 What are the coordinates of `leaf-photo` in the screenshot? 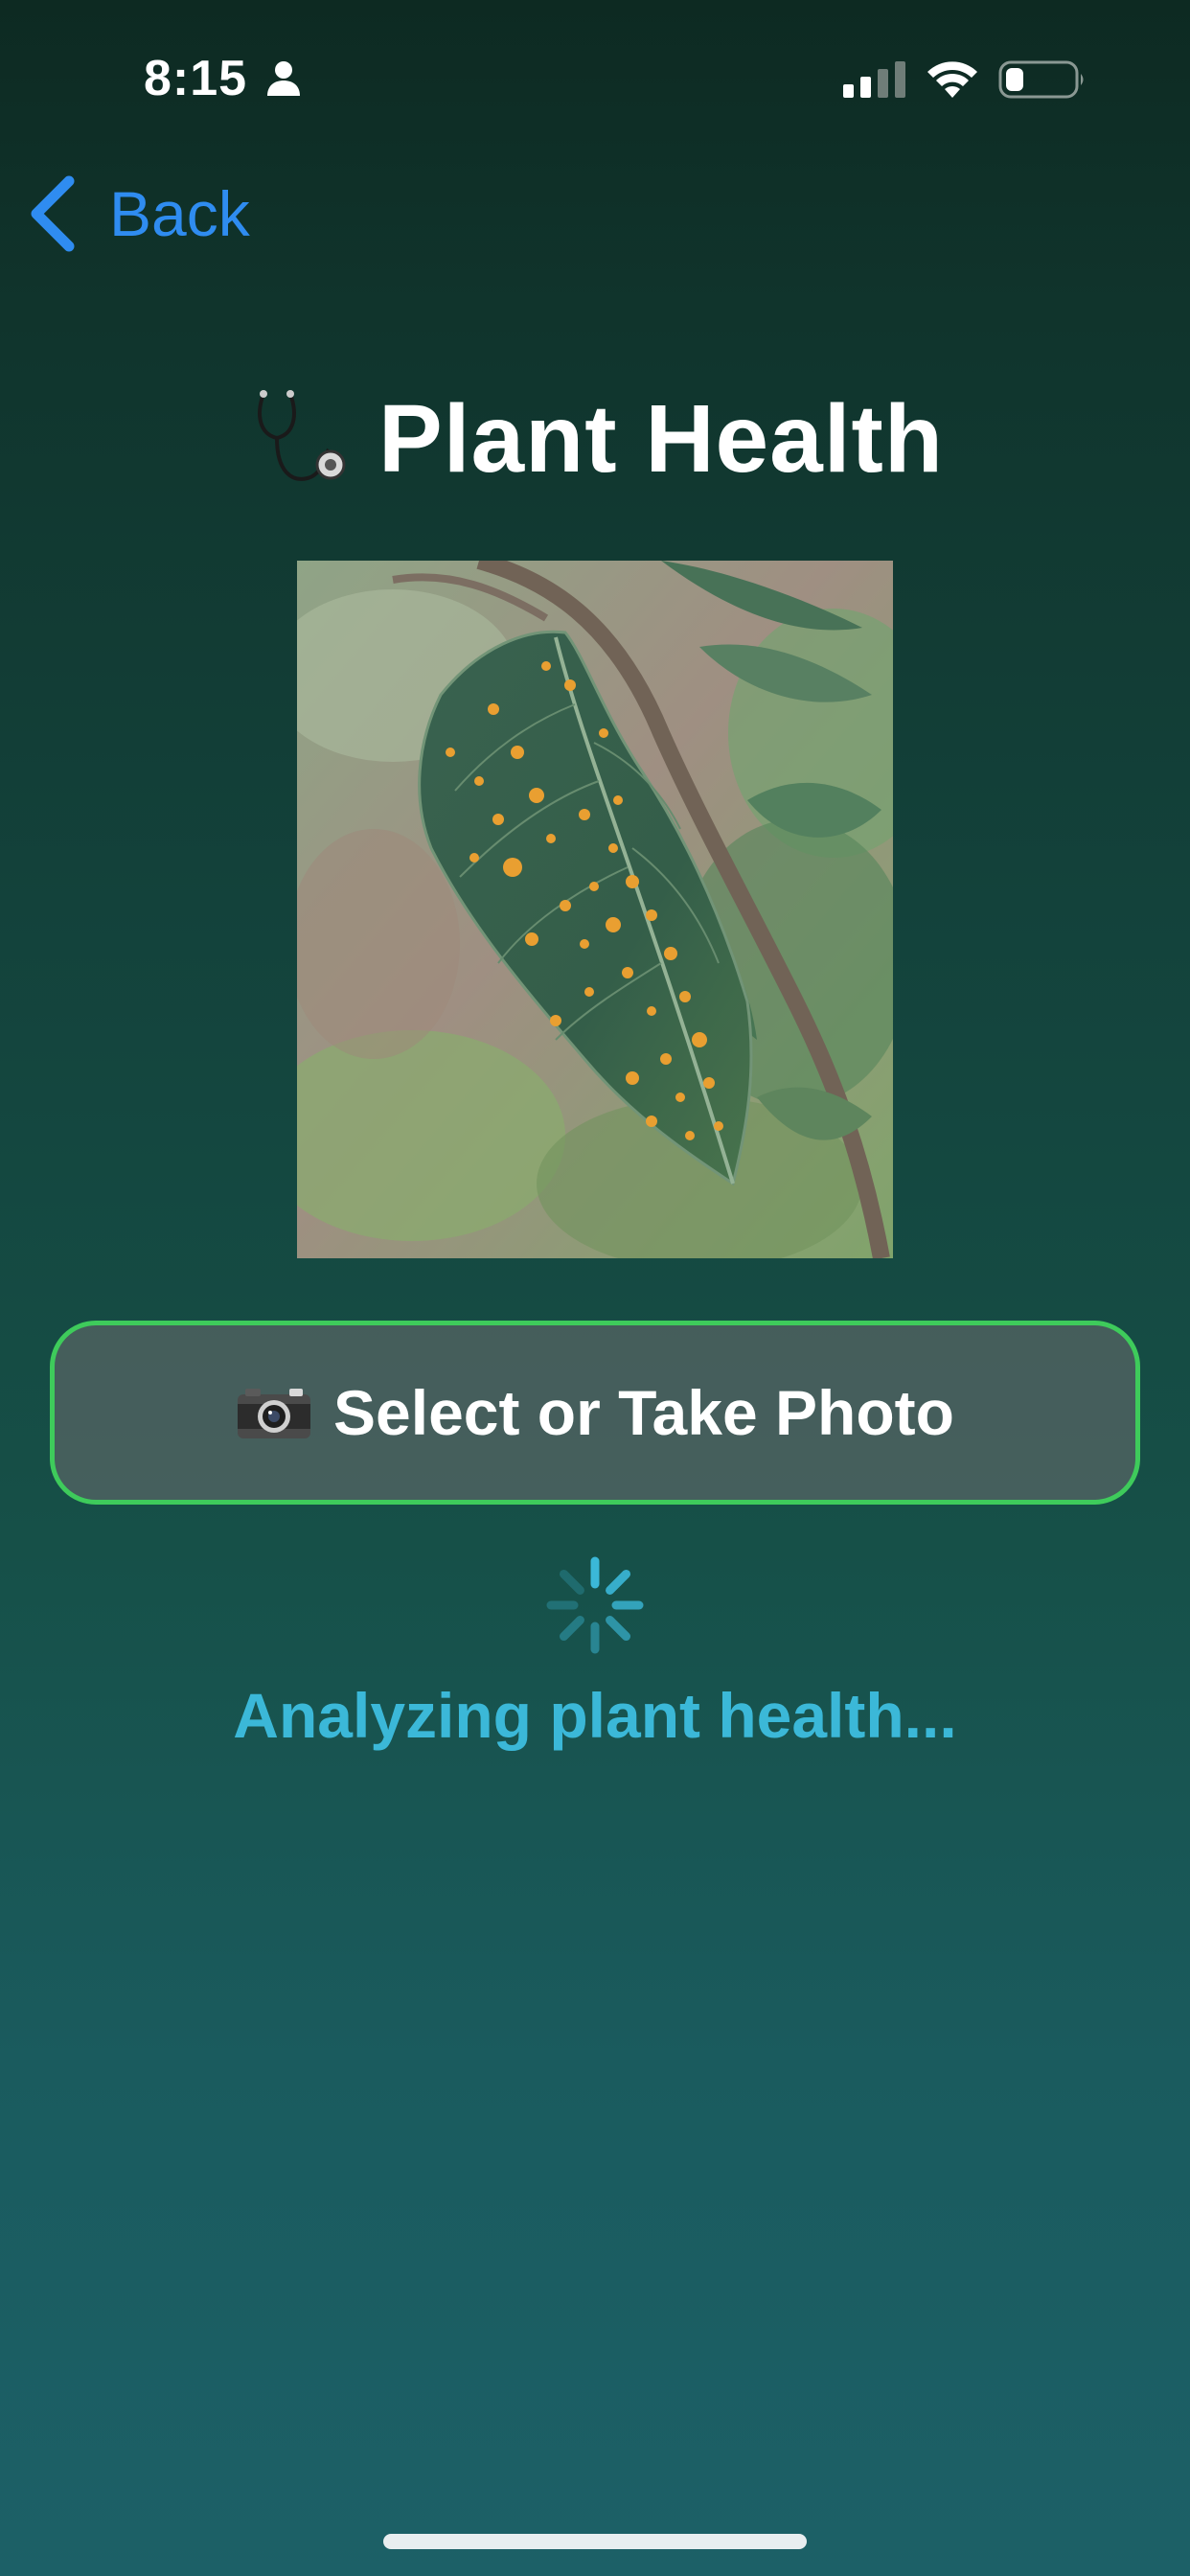 It's located at (595, 909).